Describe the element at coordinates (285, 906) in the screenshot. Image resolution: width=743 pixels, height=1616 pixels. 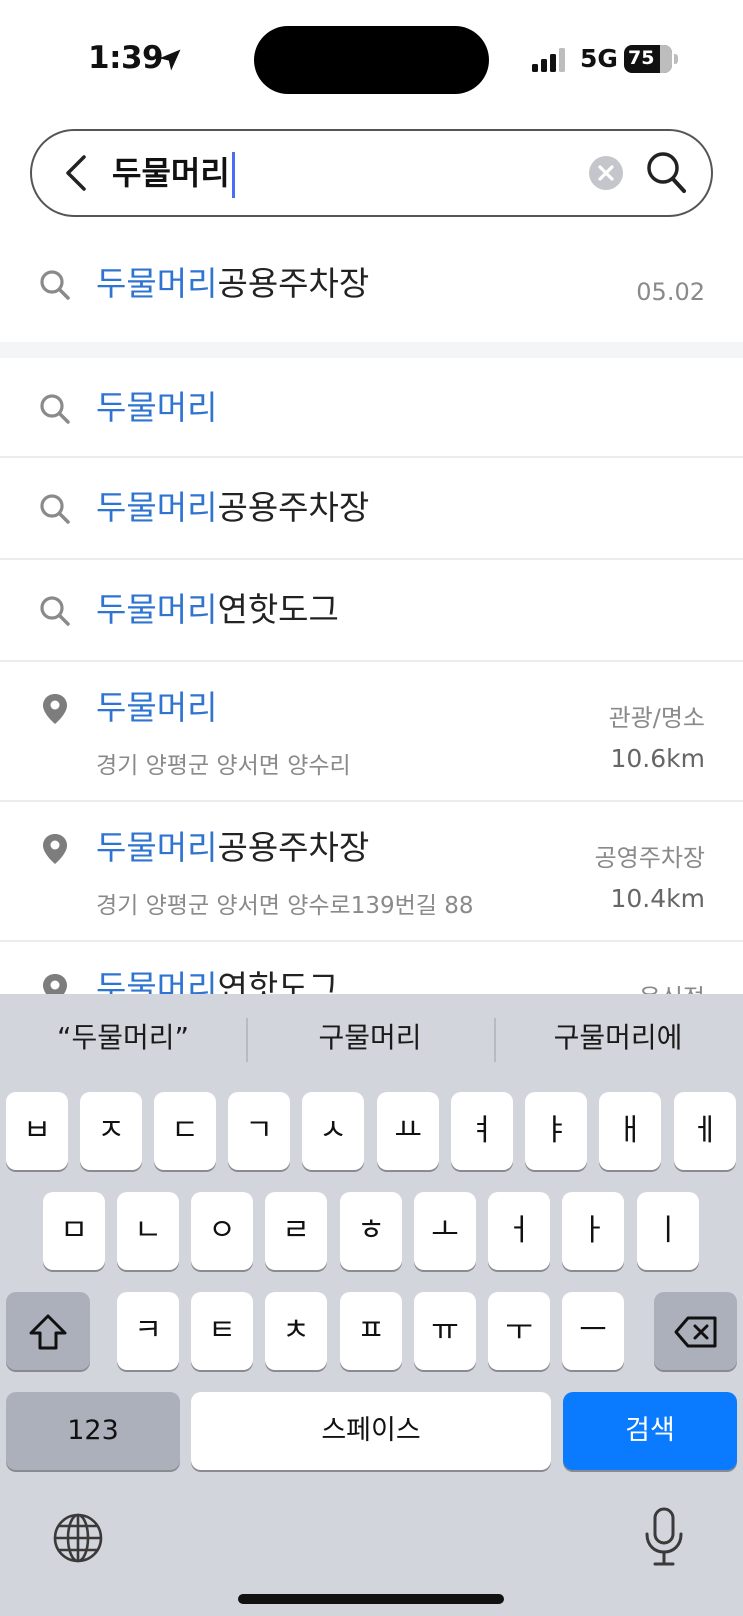
I see `place-address: 경기 양평군 양서면 양수로139번길 88` at that location.